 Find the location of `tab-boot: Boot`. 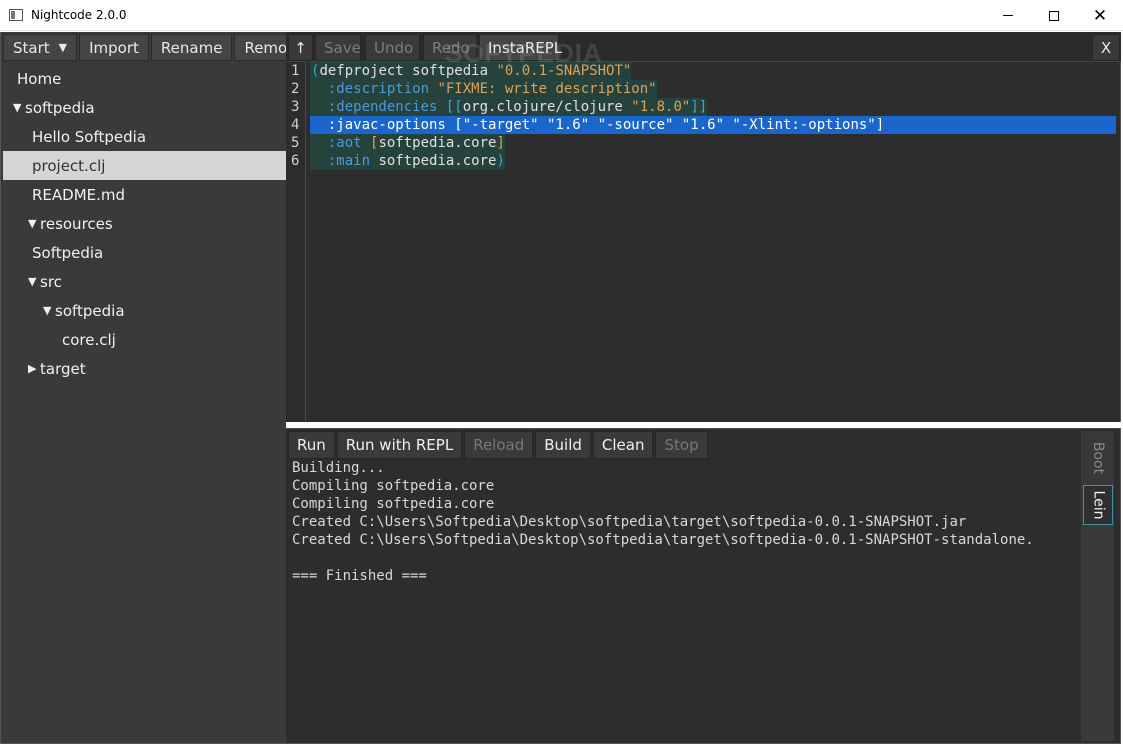

tab-boot: Boot is located at coordinates (1098, 458).